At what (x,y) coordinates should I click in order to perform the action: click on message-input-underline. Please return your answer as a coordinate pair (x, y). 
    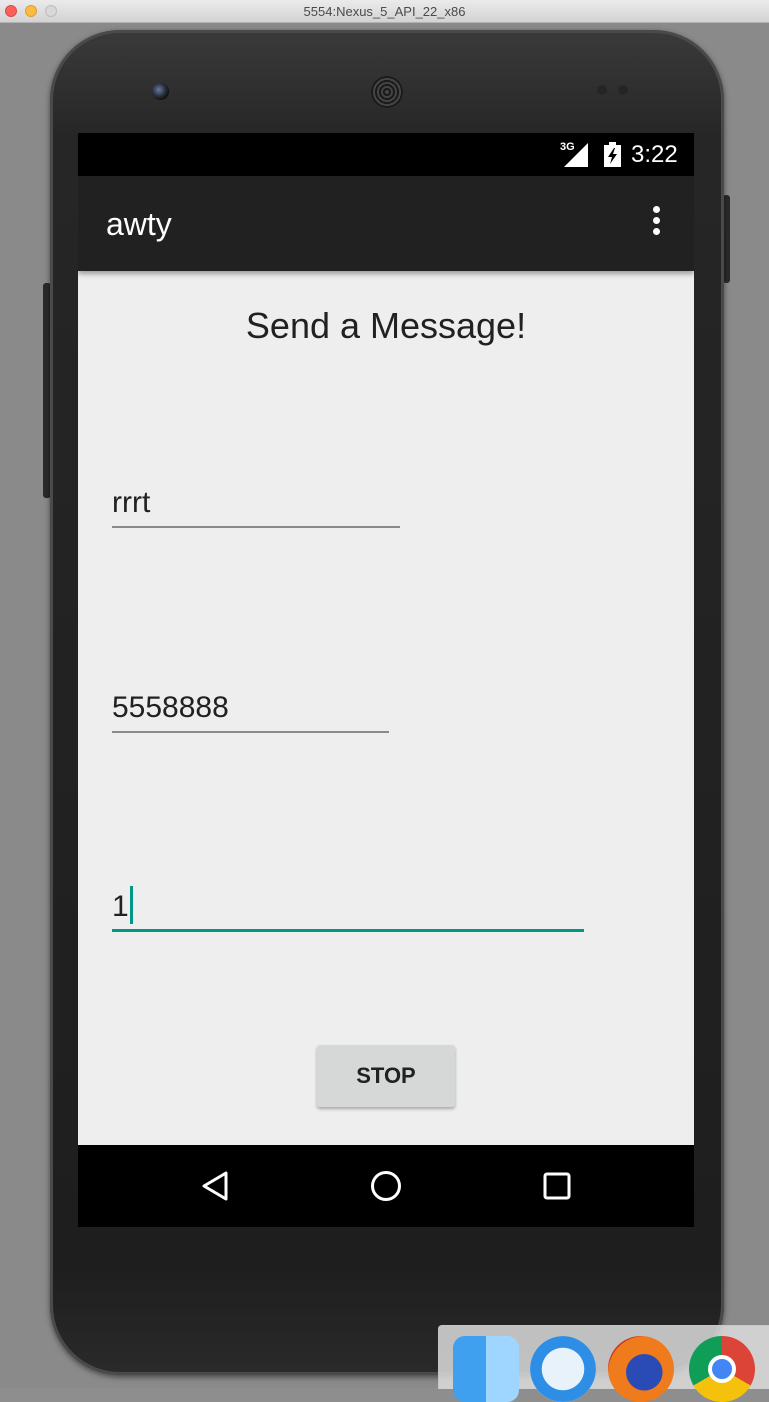
    Looking at the image, I should click on (256, 527).